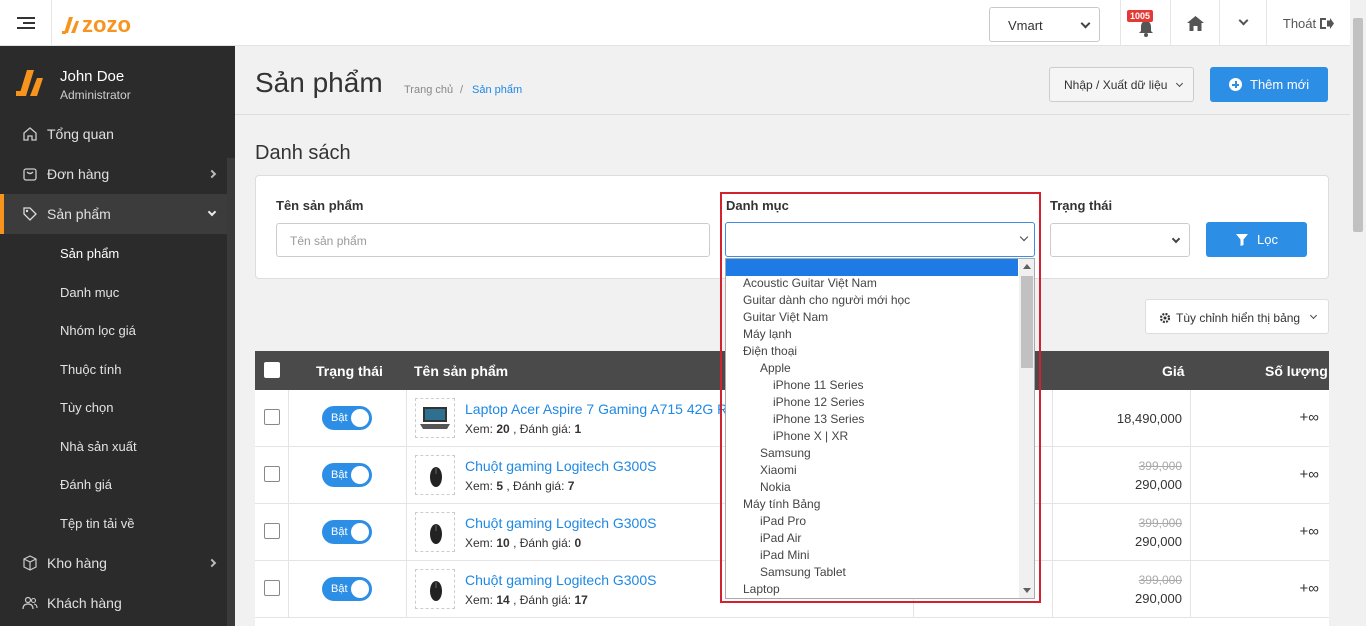 The width and height of the screenshot is (1366, 626). What do you see at coordinates (783, 521) in the screenshot?
I see `category-option: iPad Pro` at bounding box center [783, 521].